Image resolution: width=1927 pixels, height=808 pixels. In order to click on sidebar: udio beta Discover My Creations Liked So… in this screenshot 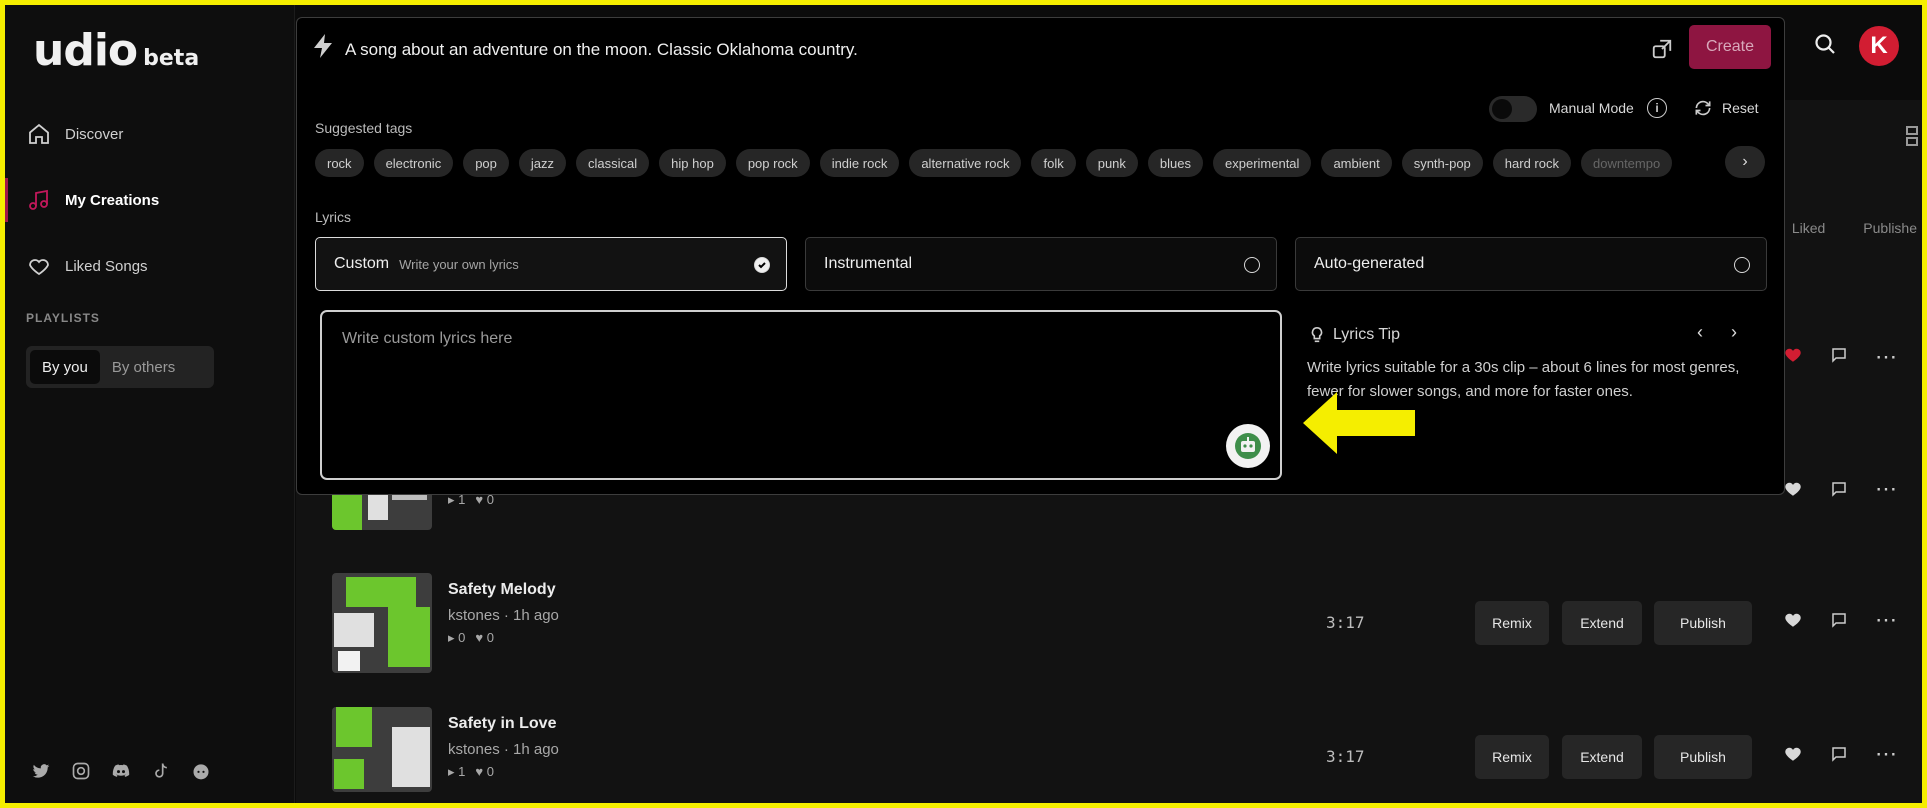, I will do `click(150, 404)`.